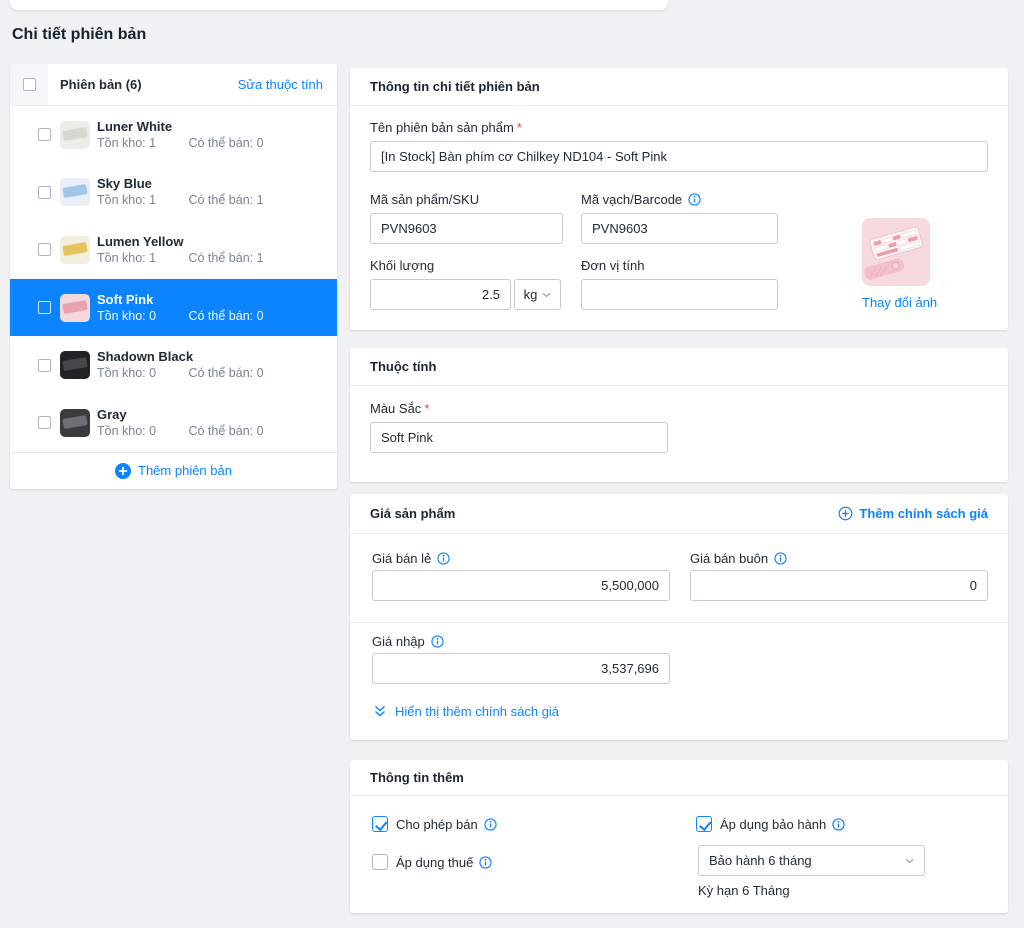 The height and width of the screenshot is (928, 1024). I want to click on warranty-term-select: Bảo hành 6 tháng, so click(811, 860).